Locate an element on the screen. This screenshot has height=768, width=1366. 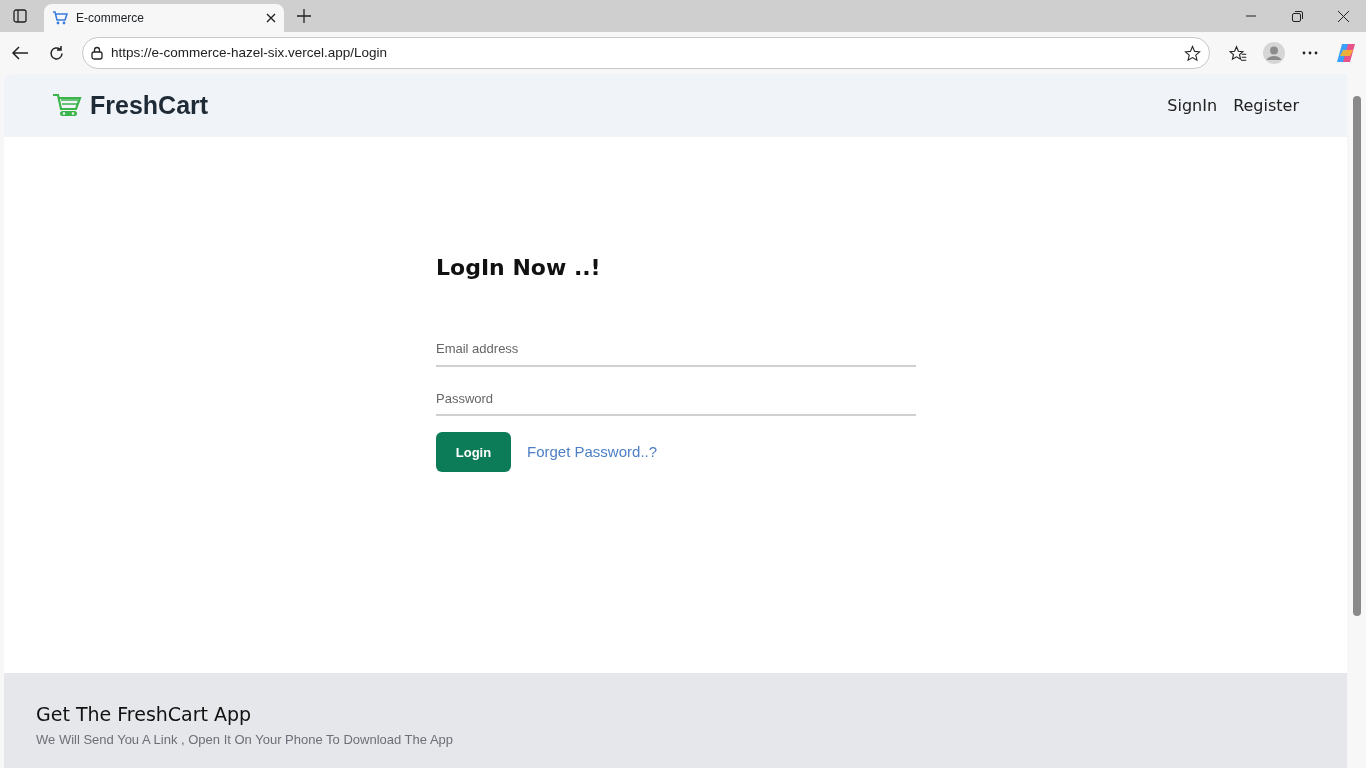
tab-title: E-commerce is located at coordinates (110, 18).